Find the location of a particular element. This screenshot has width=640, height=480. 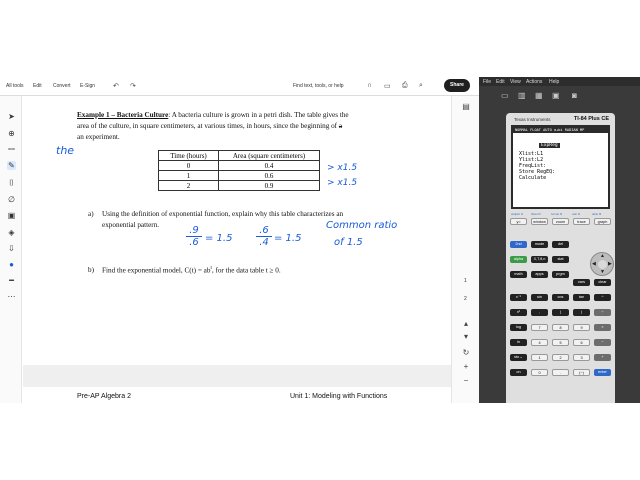

key-8: 8 is located at coordinates (560, 327).